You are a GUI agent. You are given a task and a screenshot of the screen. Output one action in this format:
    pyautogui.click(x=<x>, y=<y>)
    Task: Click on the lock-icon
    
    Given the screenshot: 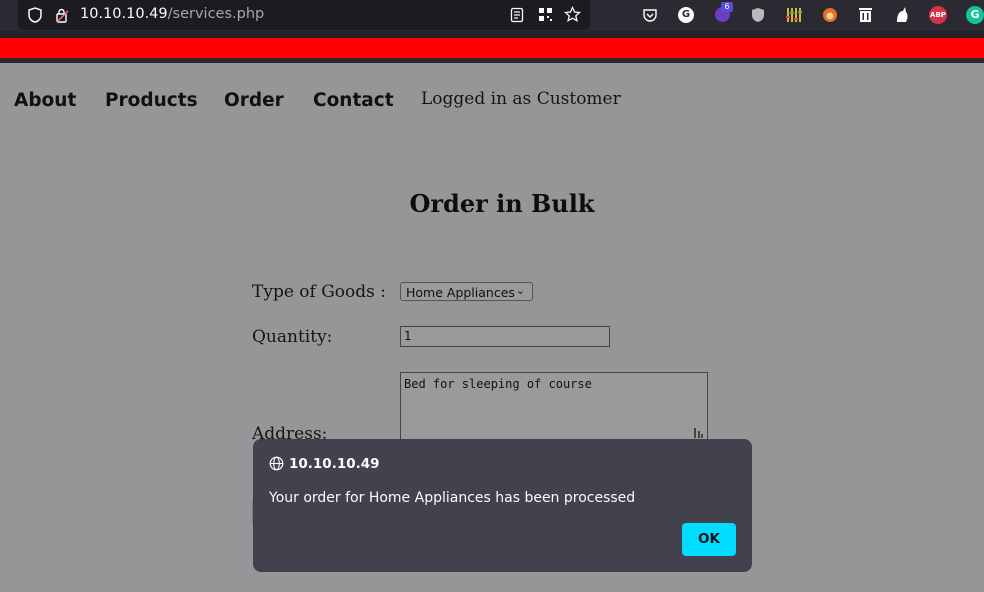 What is the action you would take?
    pyautogui.click(x=62, y=15)
    